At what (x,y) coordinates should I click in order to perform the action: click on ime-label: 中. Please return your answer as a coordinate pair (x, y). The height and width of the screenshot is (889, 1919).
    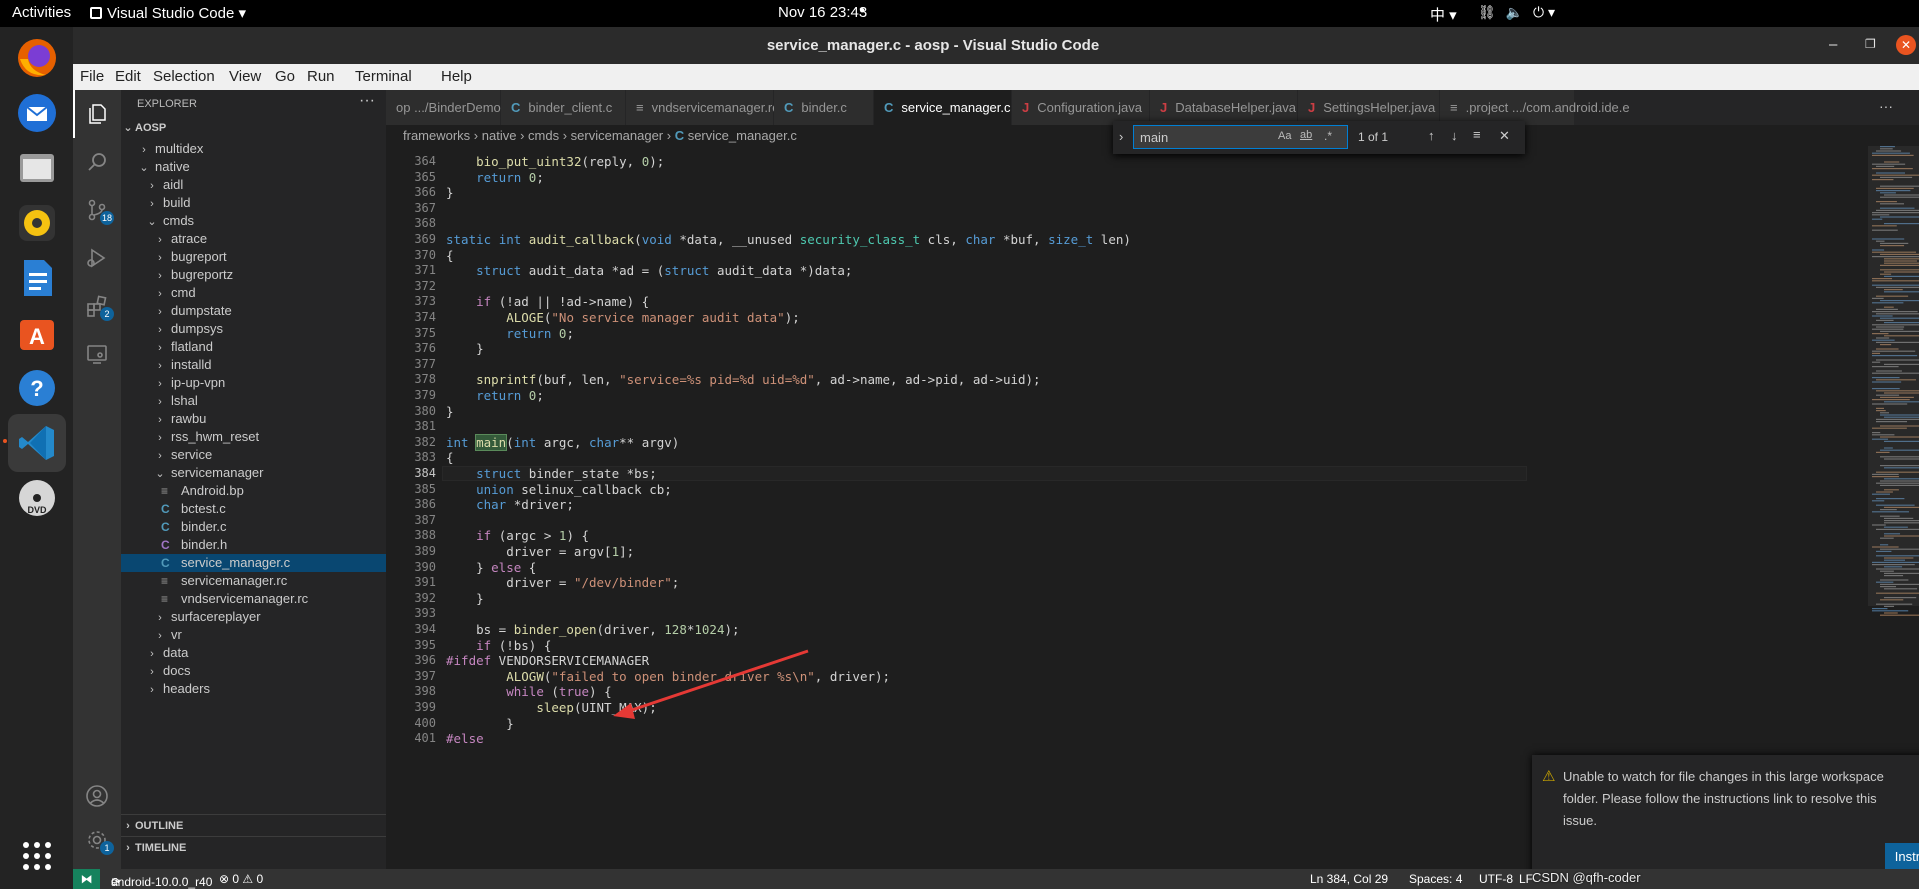
    Looking at the image, I should click on (1438, 15).